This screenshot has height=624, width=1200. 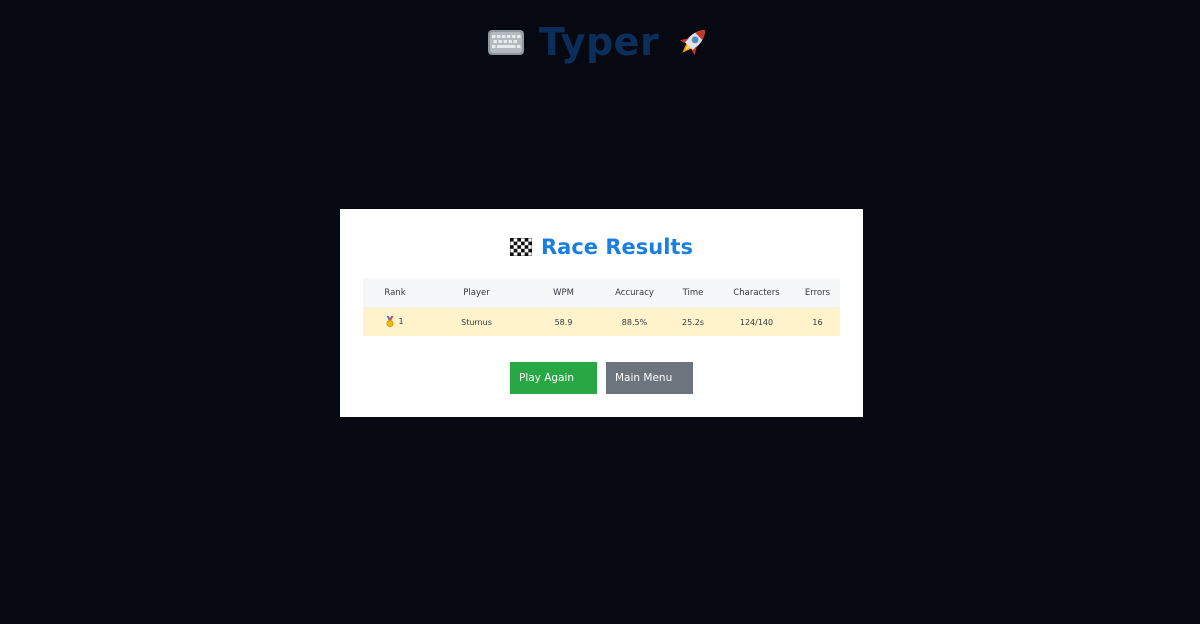 I want to click on player-cell: Sturnus, so click(x=476, y=321).